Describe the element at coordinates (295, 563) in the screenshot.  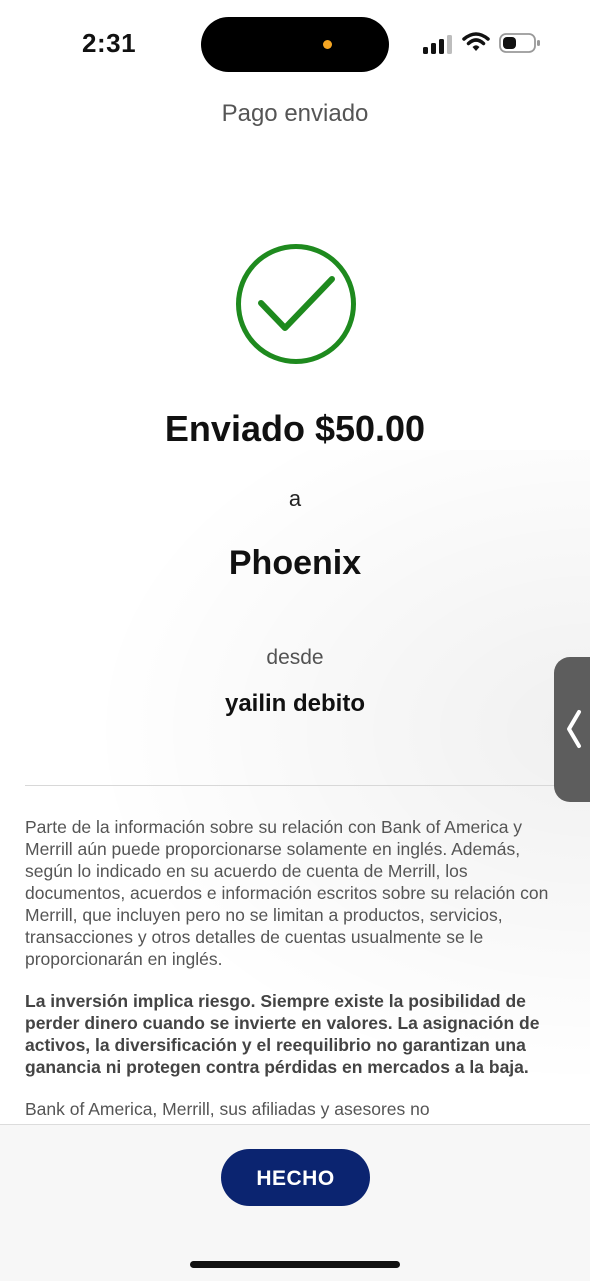
I see `recipient-name: Phoenix` at that location.